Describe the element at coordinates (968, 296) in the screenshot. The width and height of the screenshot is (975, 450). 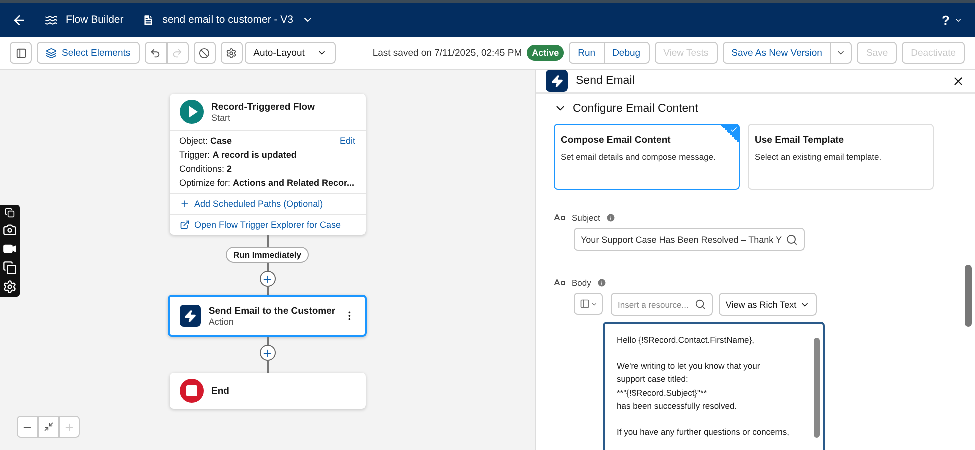
I see `scrollbar-thumb` at that location.